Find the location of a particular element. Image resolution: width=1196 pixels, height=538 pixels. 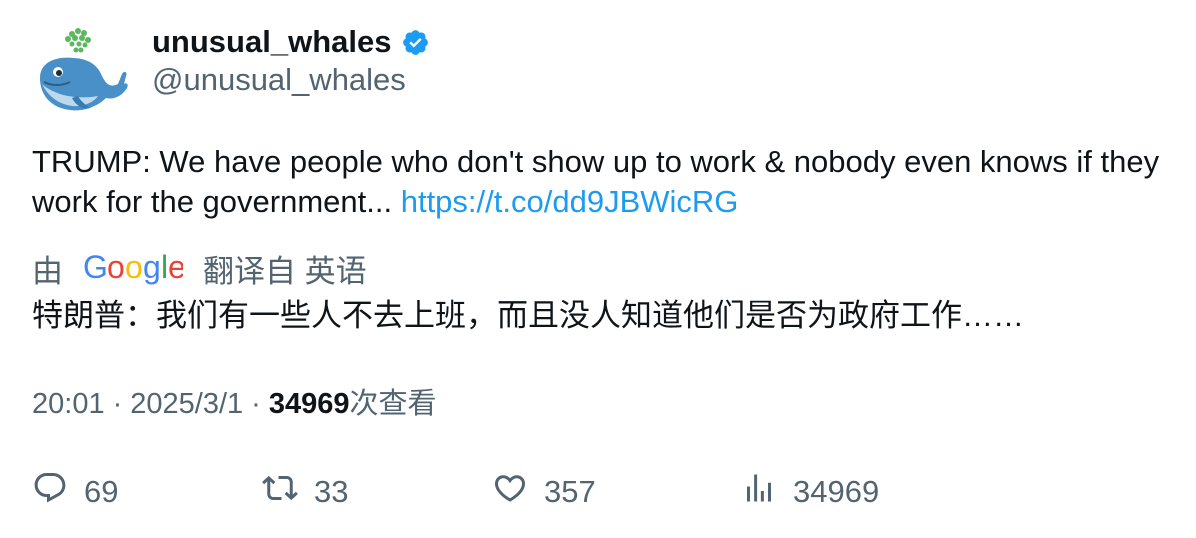

whale-avatar-icon is located at coordinates (80, 70).